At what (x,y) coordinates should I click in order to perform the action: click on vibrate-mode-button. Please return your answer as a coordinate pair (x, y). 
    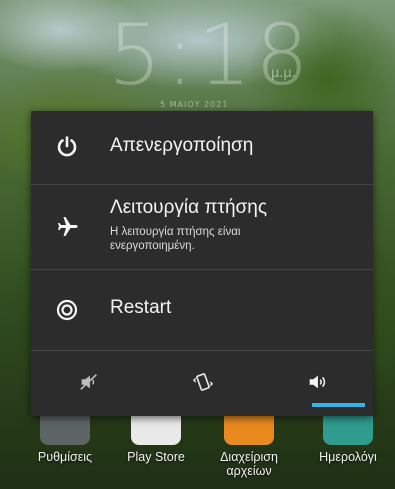
    Looking at the image, I should click on (202, 383).